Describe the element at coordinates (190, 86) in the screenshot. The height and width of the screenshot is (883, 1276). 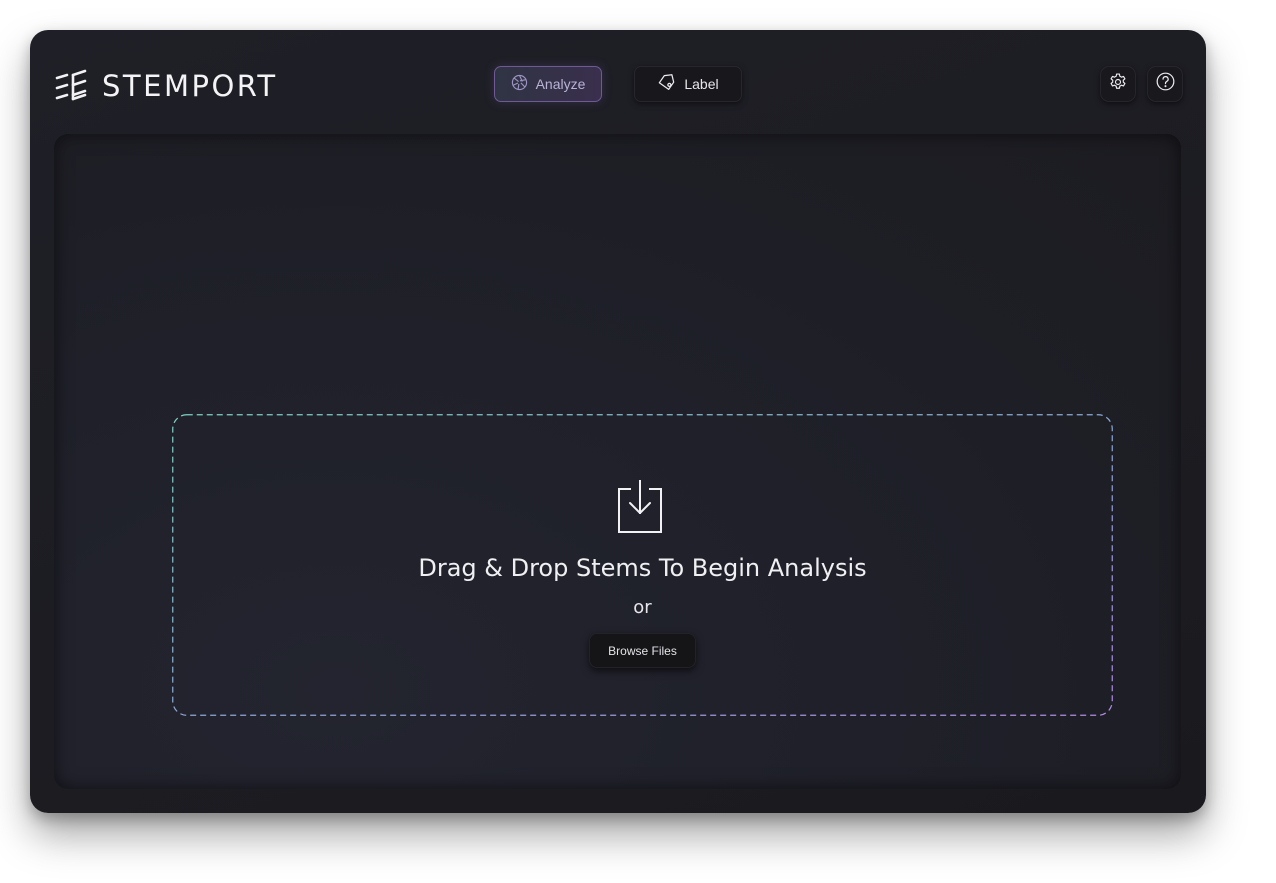
I see `app-name: STEMPORT` at that location.